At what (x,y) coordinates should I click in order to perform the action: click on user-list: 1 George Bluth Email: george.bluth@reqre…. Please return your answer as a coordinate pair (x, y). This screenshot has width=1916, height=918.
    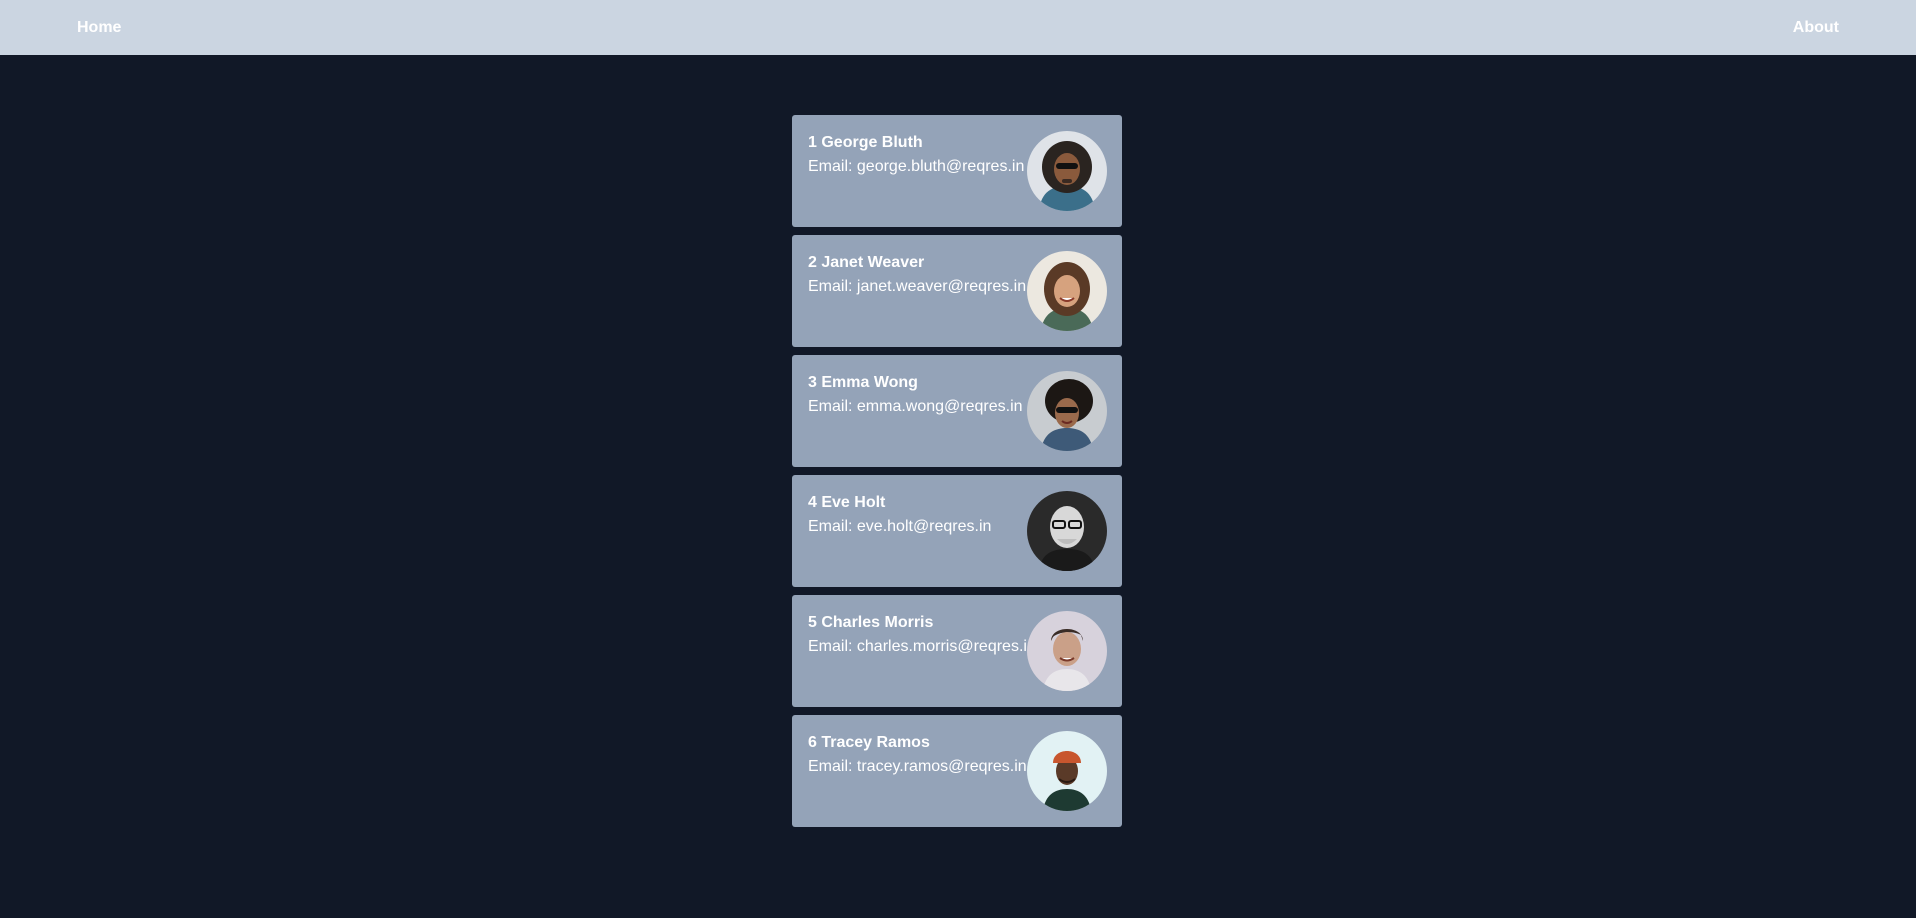
    Looking at the image, I should click on (957, 475).